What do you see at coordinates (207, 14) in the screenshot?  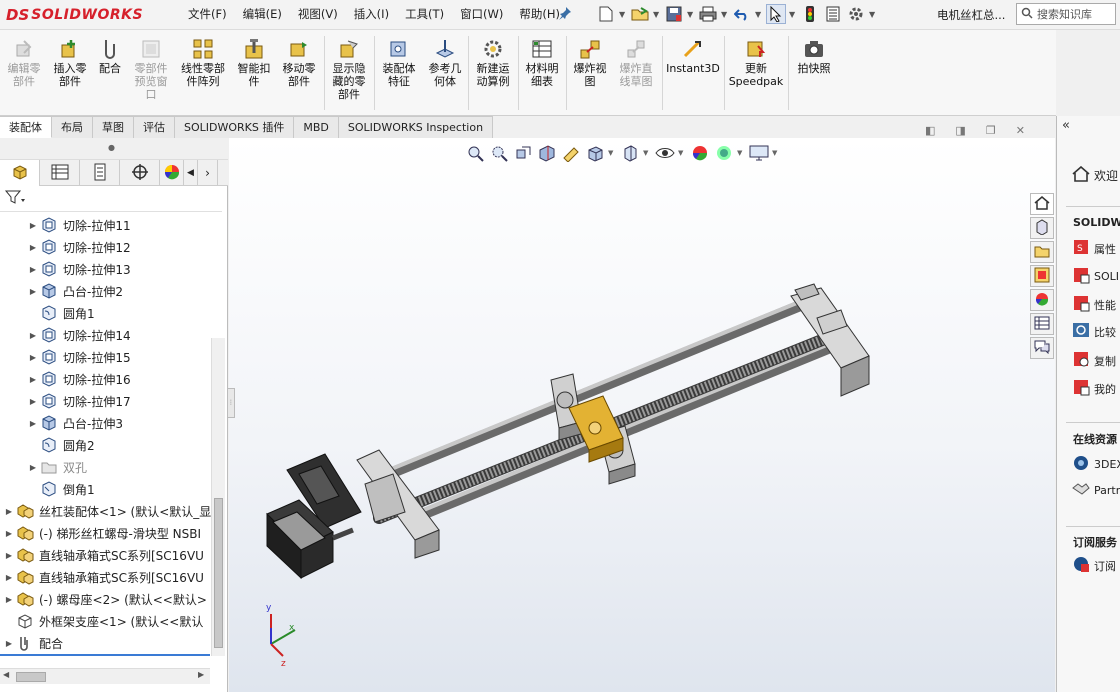 I see `menu-file: 文件(F)` at bounding box center [207, 14].